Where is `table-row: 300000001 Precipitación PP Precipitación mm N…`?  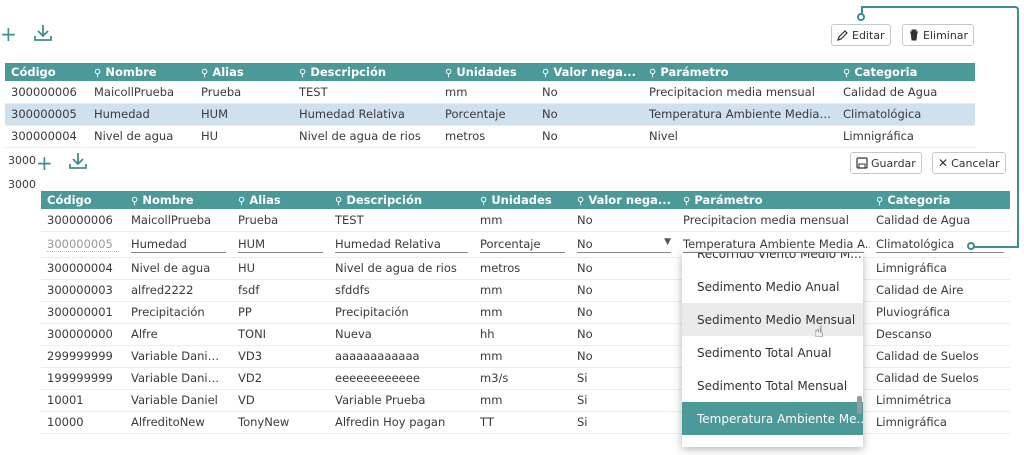 table-row: 300000001 Precipitación PP Precipitación mm N… is located at coordinates (525, 312).